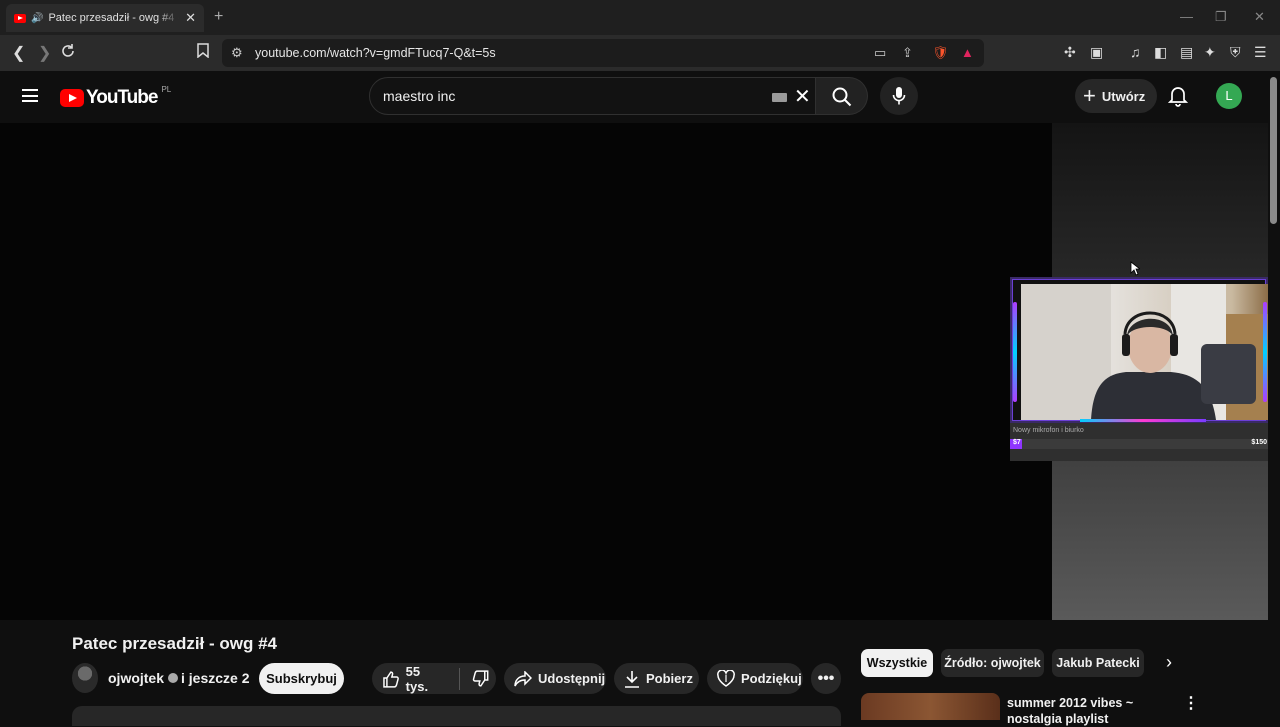  I want to click on thanks-label: Podziękuj, so click(771, 678).